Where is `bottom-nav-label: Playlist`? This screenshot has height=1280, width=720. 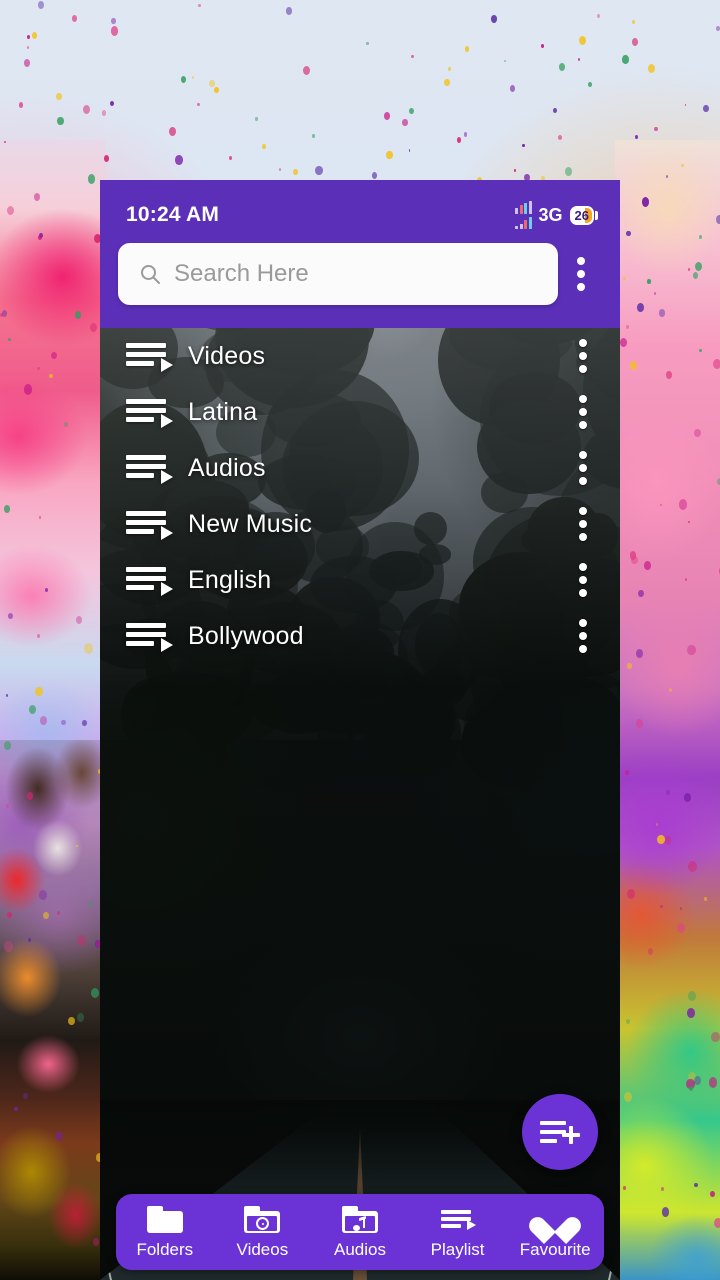 bottom-nav-label: Playlist is located at coordinates (457, 1249).